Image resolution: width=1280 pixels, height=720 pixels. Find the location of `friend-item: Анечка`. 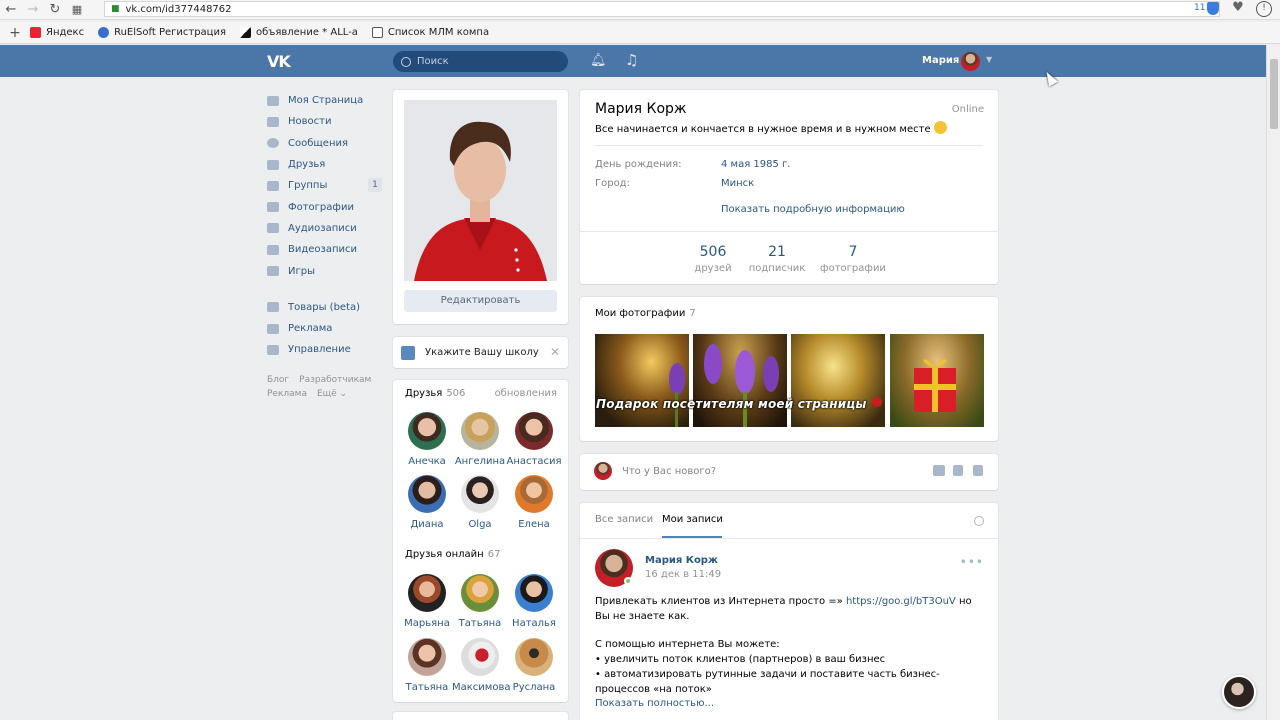

friend-item: Анечка is located at coordinates (427, 439).